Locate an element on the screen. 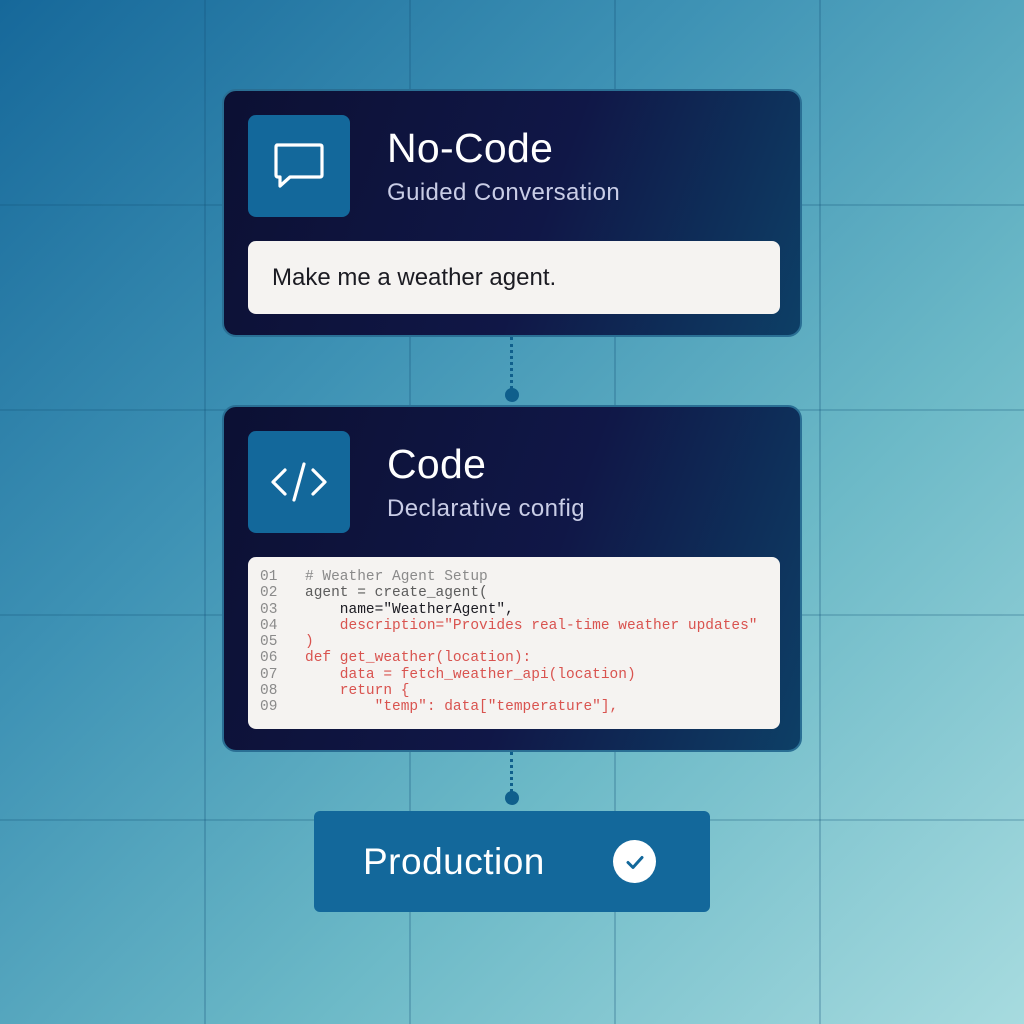 This screenshot has width=1024, height=1024. prompt-input: Make me a weather agent. is located at coordinates (514, 277).